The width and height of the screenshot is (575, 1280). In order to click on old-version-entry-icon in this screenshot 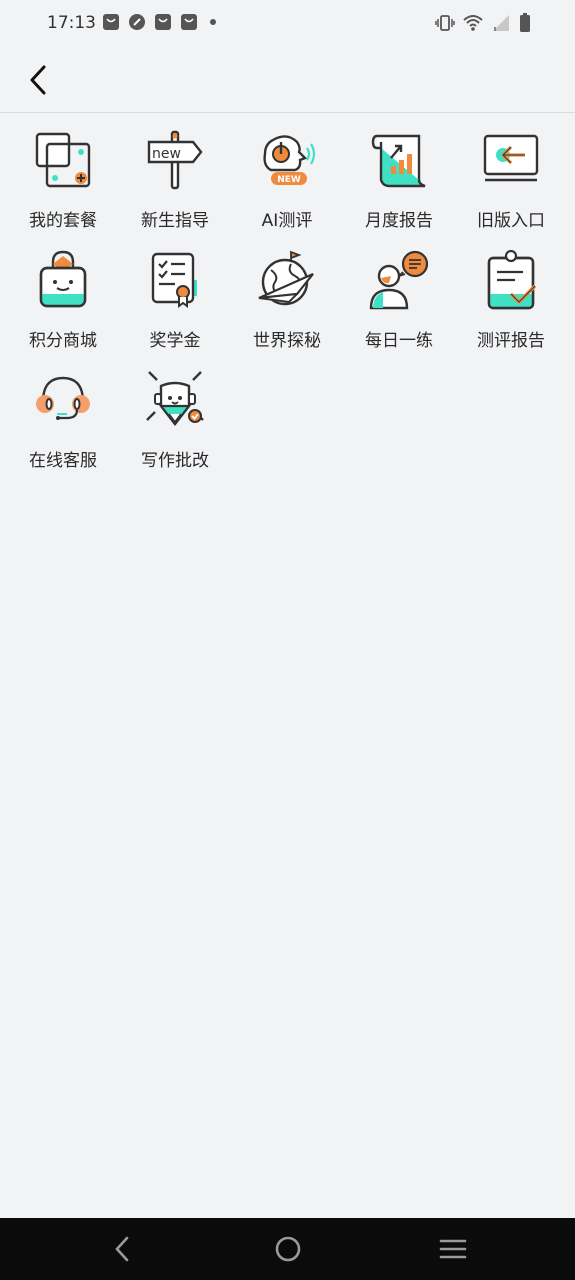, I will do `click(511, 158)`.